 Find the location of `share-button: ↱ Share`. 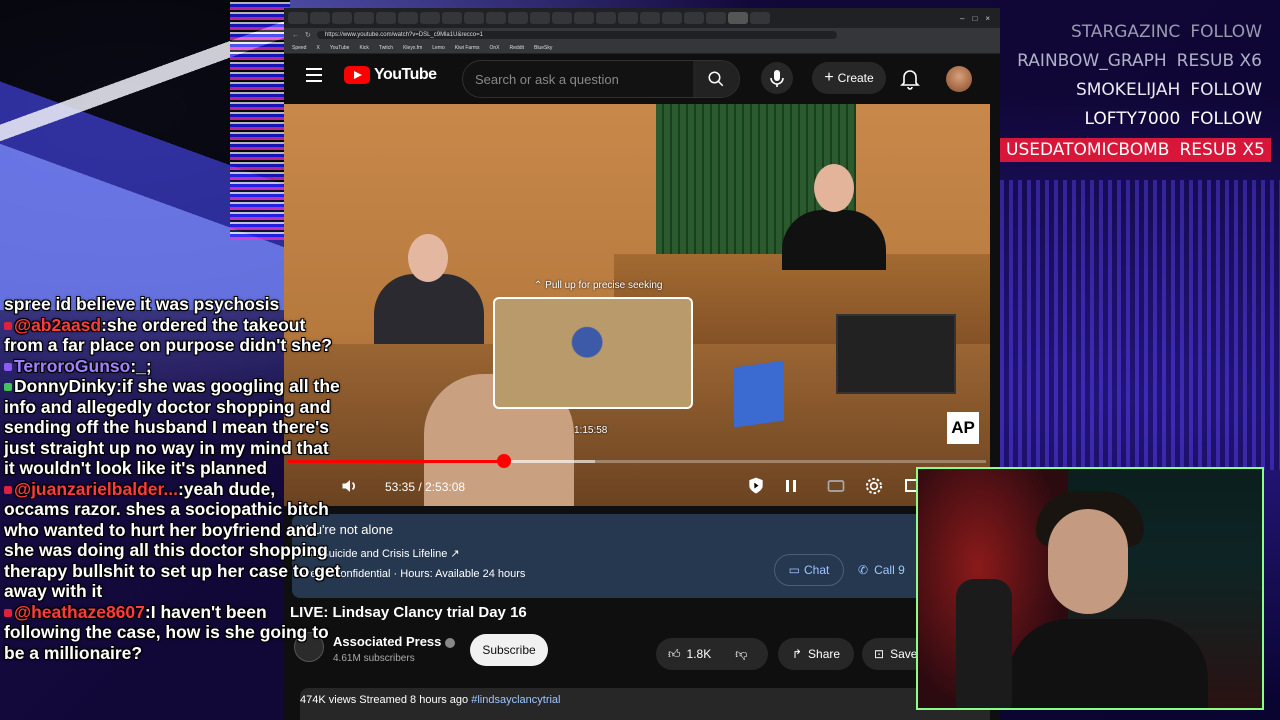

share-button: ↱ Share is located at coordinates (816, 654).